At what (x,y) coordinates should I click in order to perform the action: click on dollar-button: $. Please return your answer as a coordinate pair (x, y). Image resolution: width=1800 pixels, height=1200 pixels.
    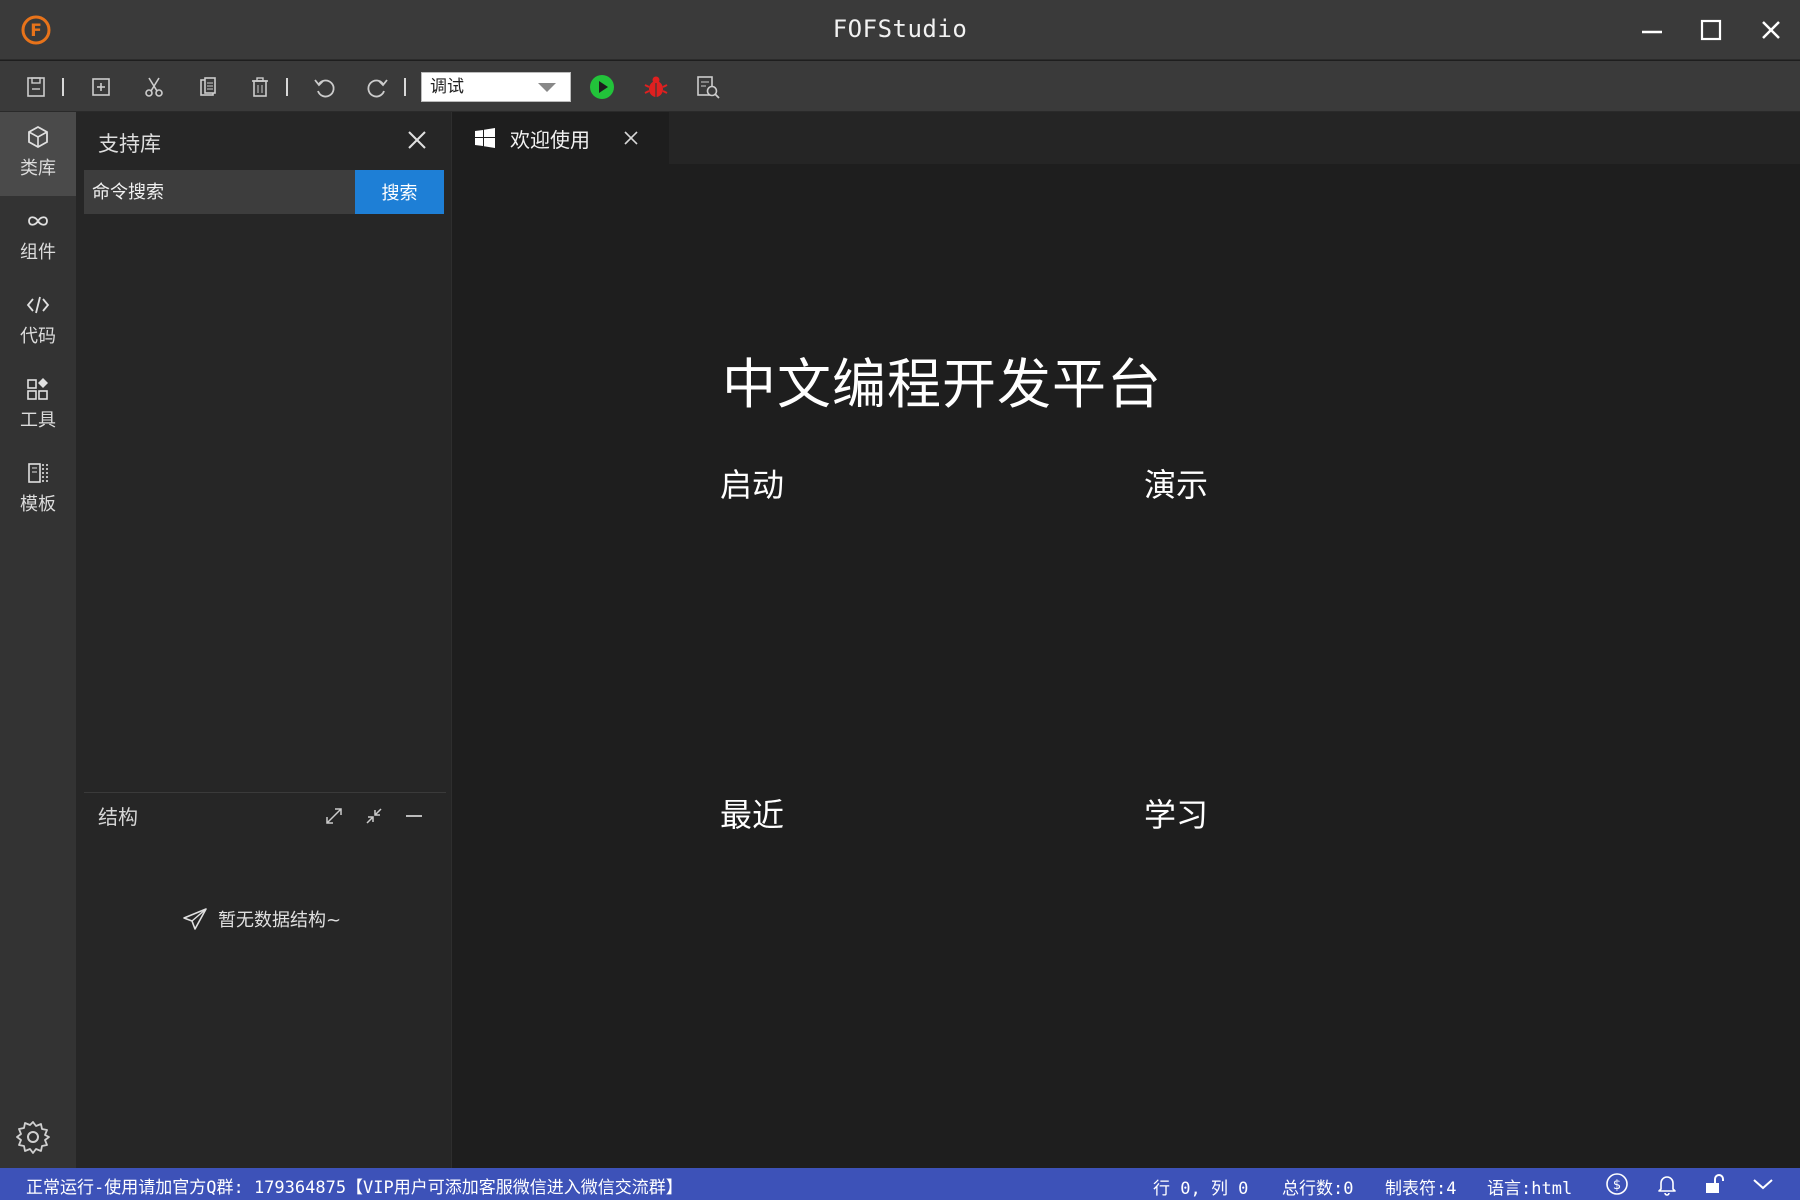
    Looking at the image, I should click on (1617, 1184).